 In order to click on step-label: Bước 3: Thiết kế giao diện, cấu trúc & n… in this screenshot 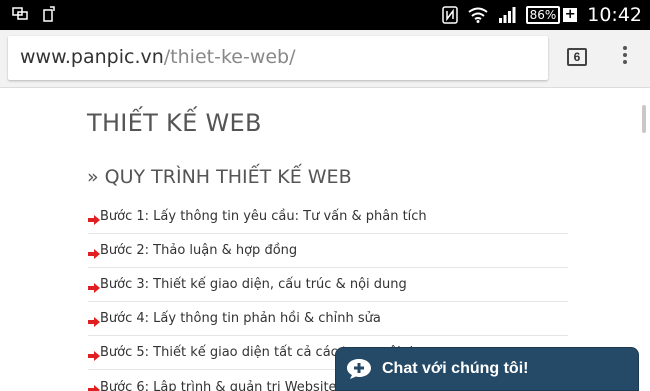, I will do `click(253, 284)`.